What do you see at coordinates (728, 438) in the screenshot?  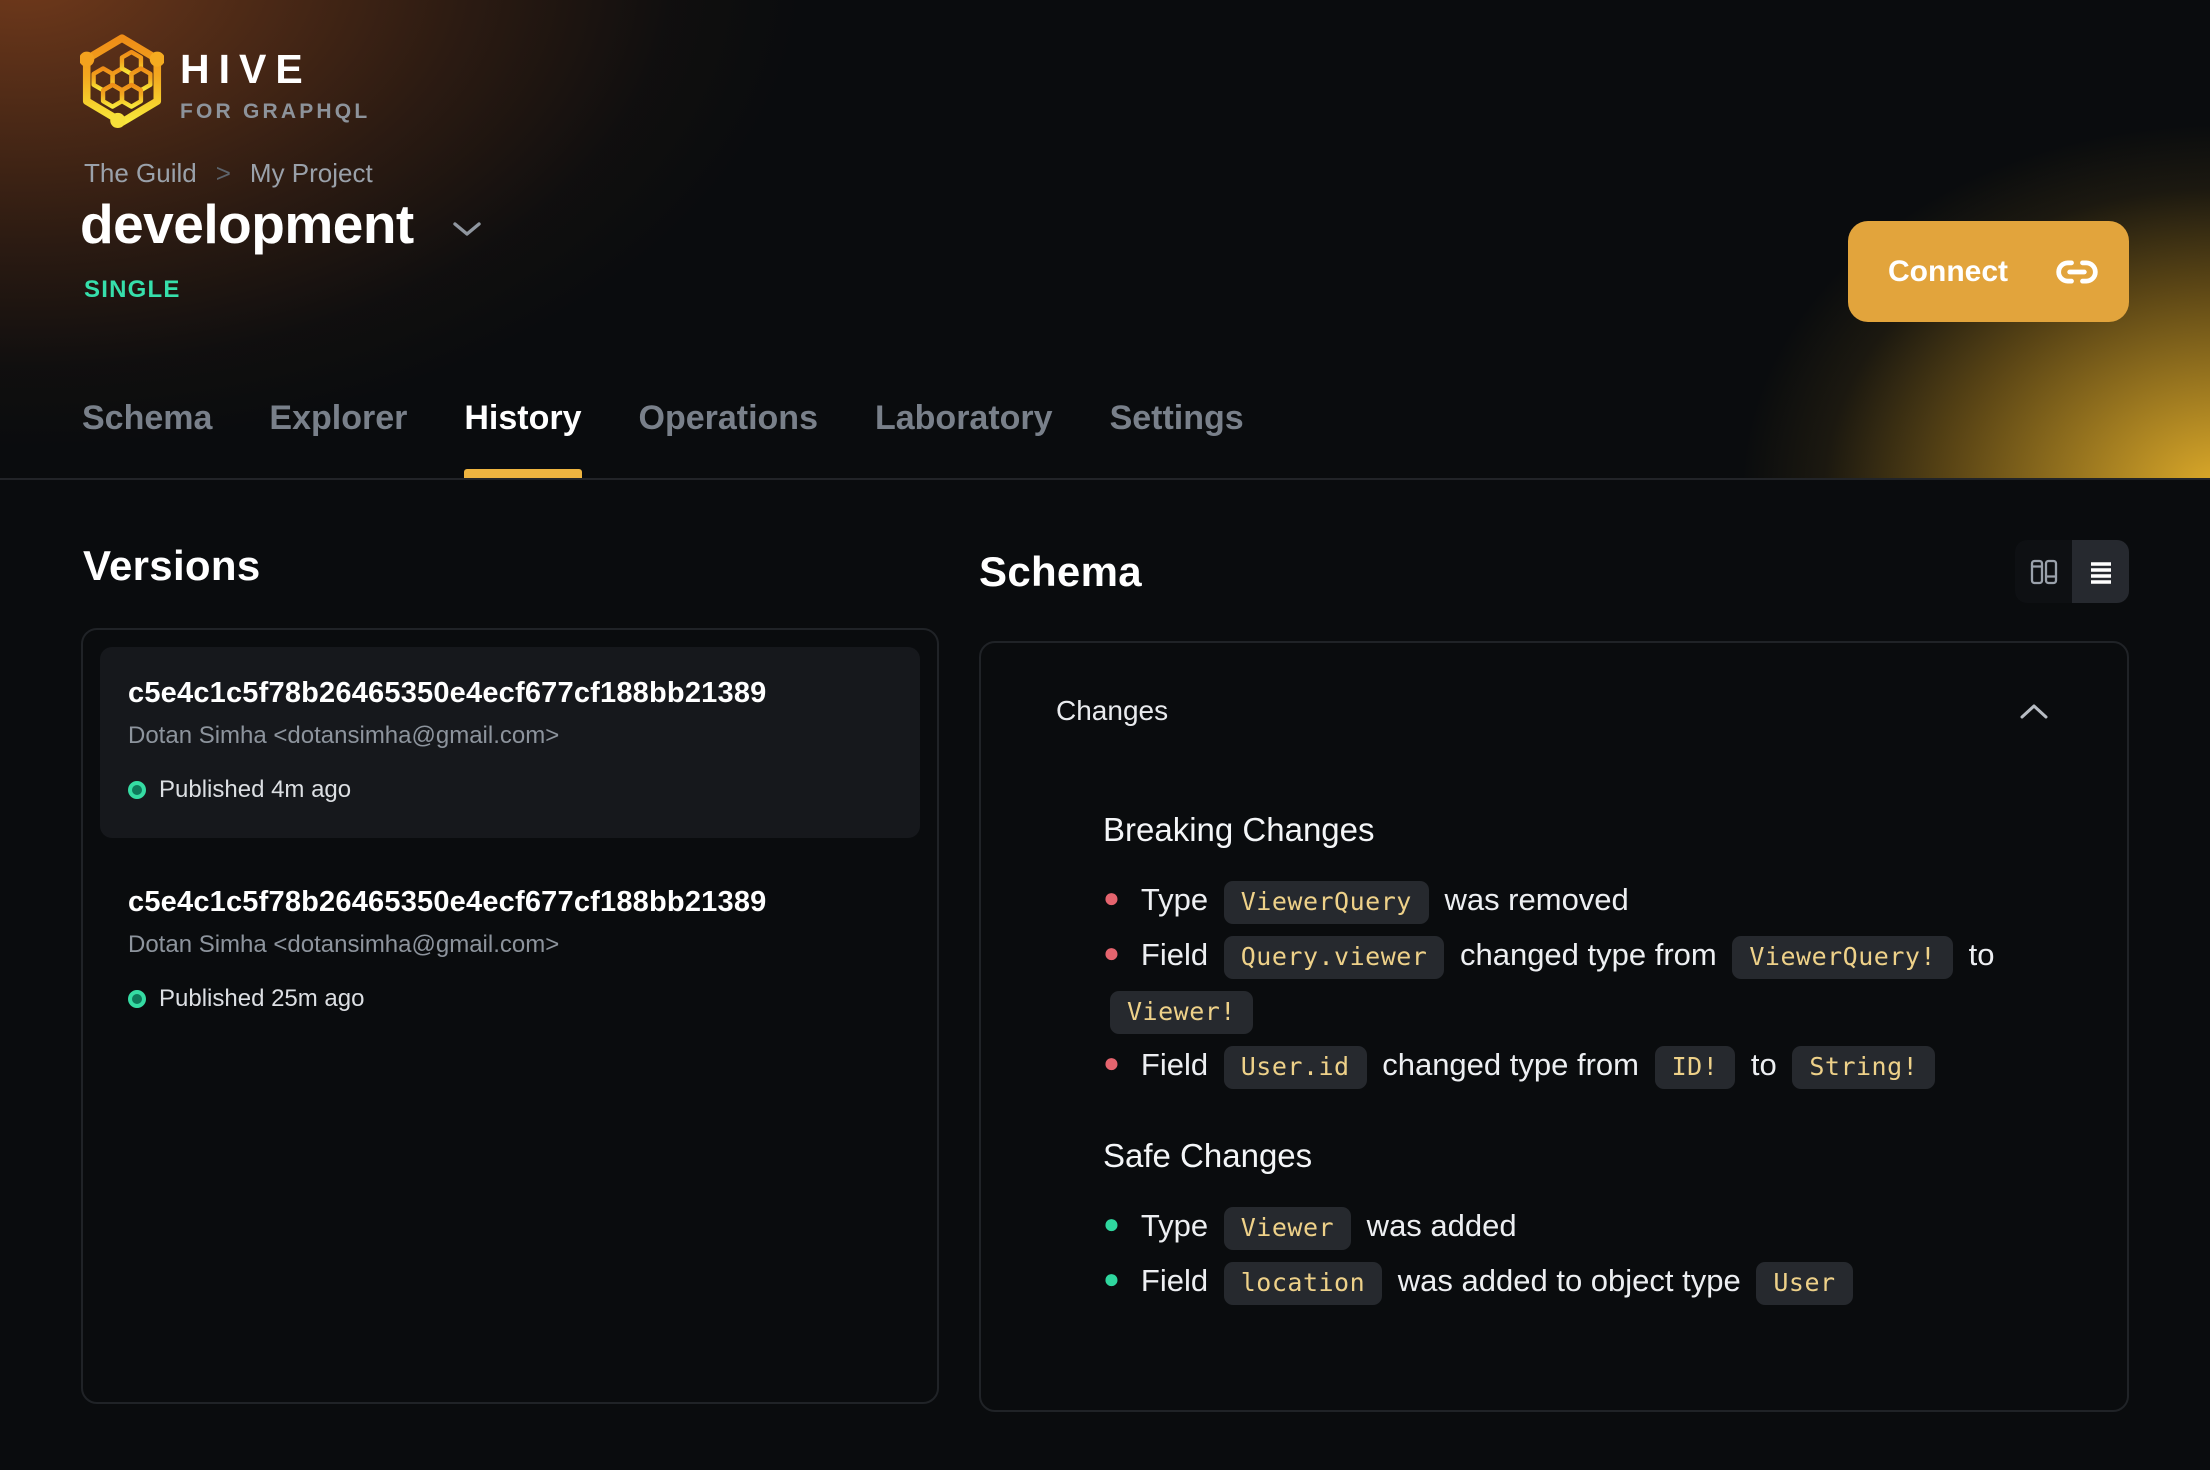 I see `tab-operations: Operations` at bounding box center [728, 438].